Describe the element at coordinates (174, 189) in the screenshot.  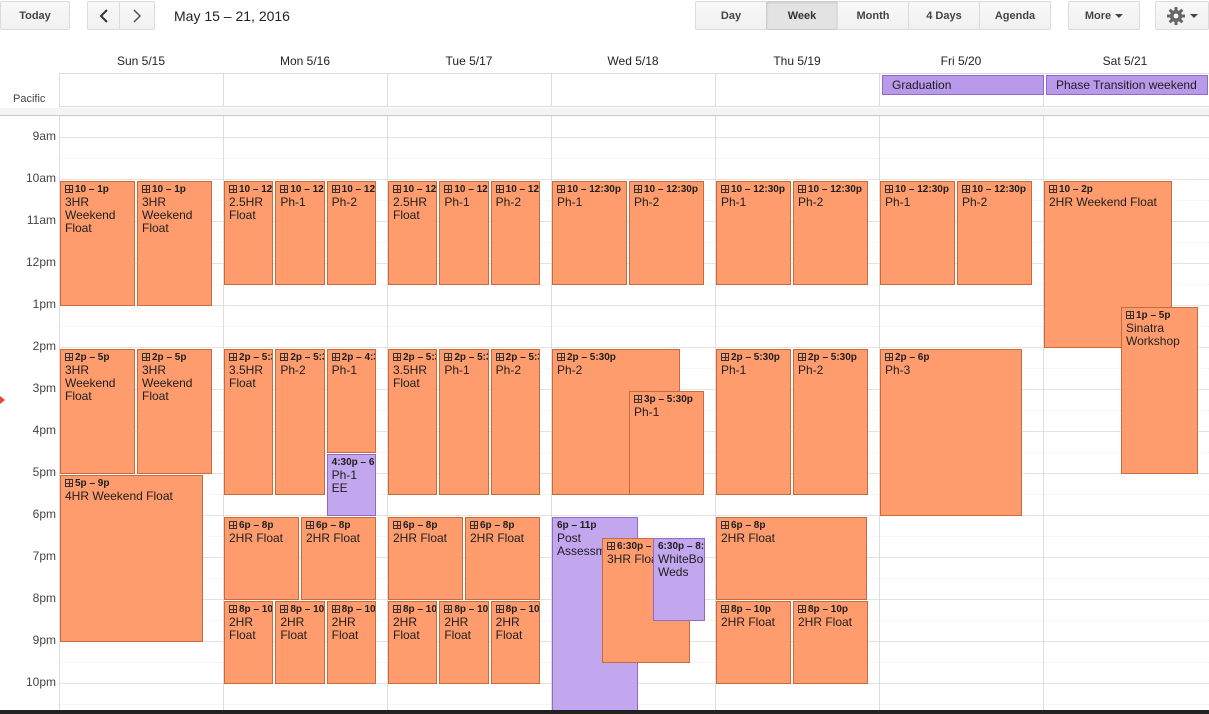
I see `event-time: 10 – 1p` at that location.